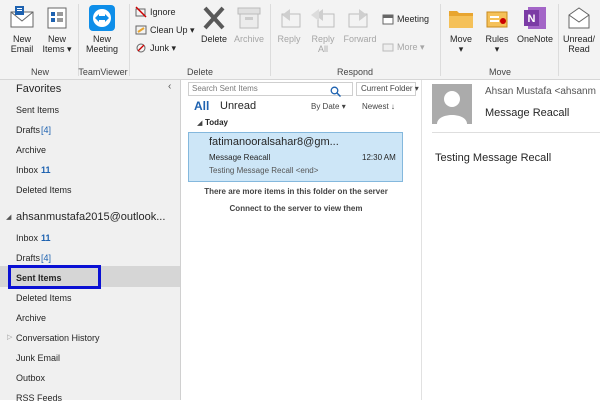  I want to click on onenote-icon: N, so click(535, 18).